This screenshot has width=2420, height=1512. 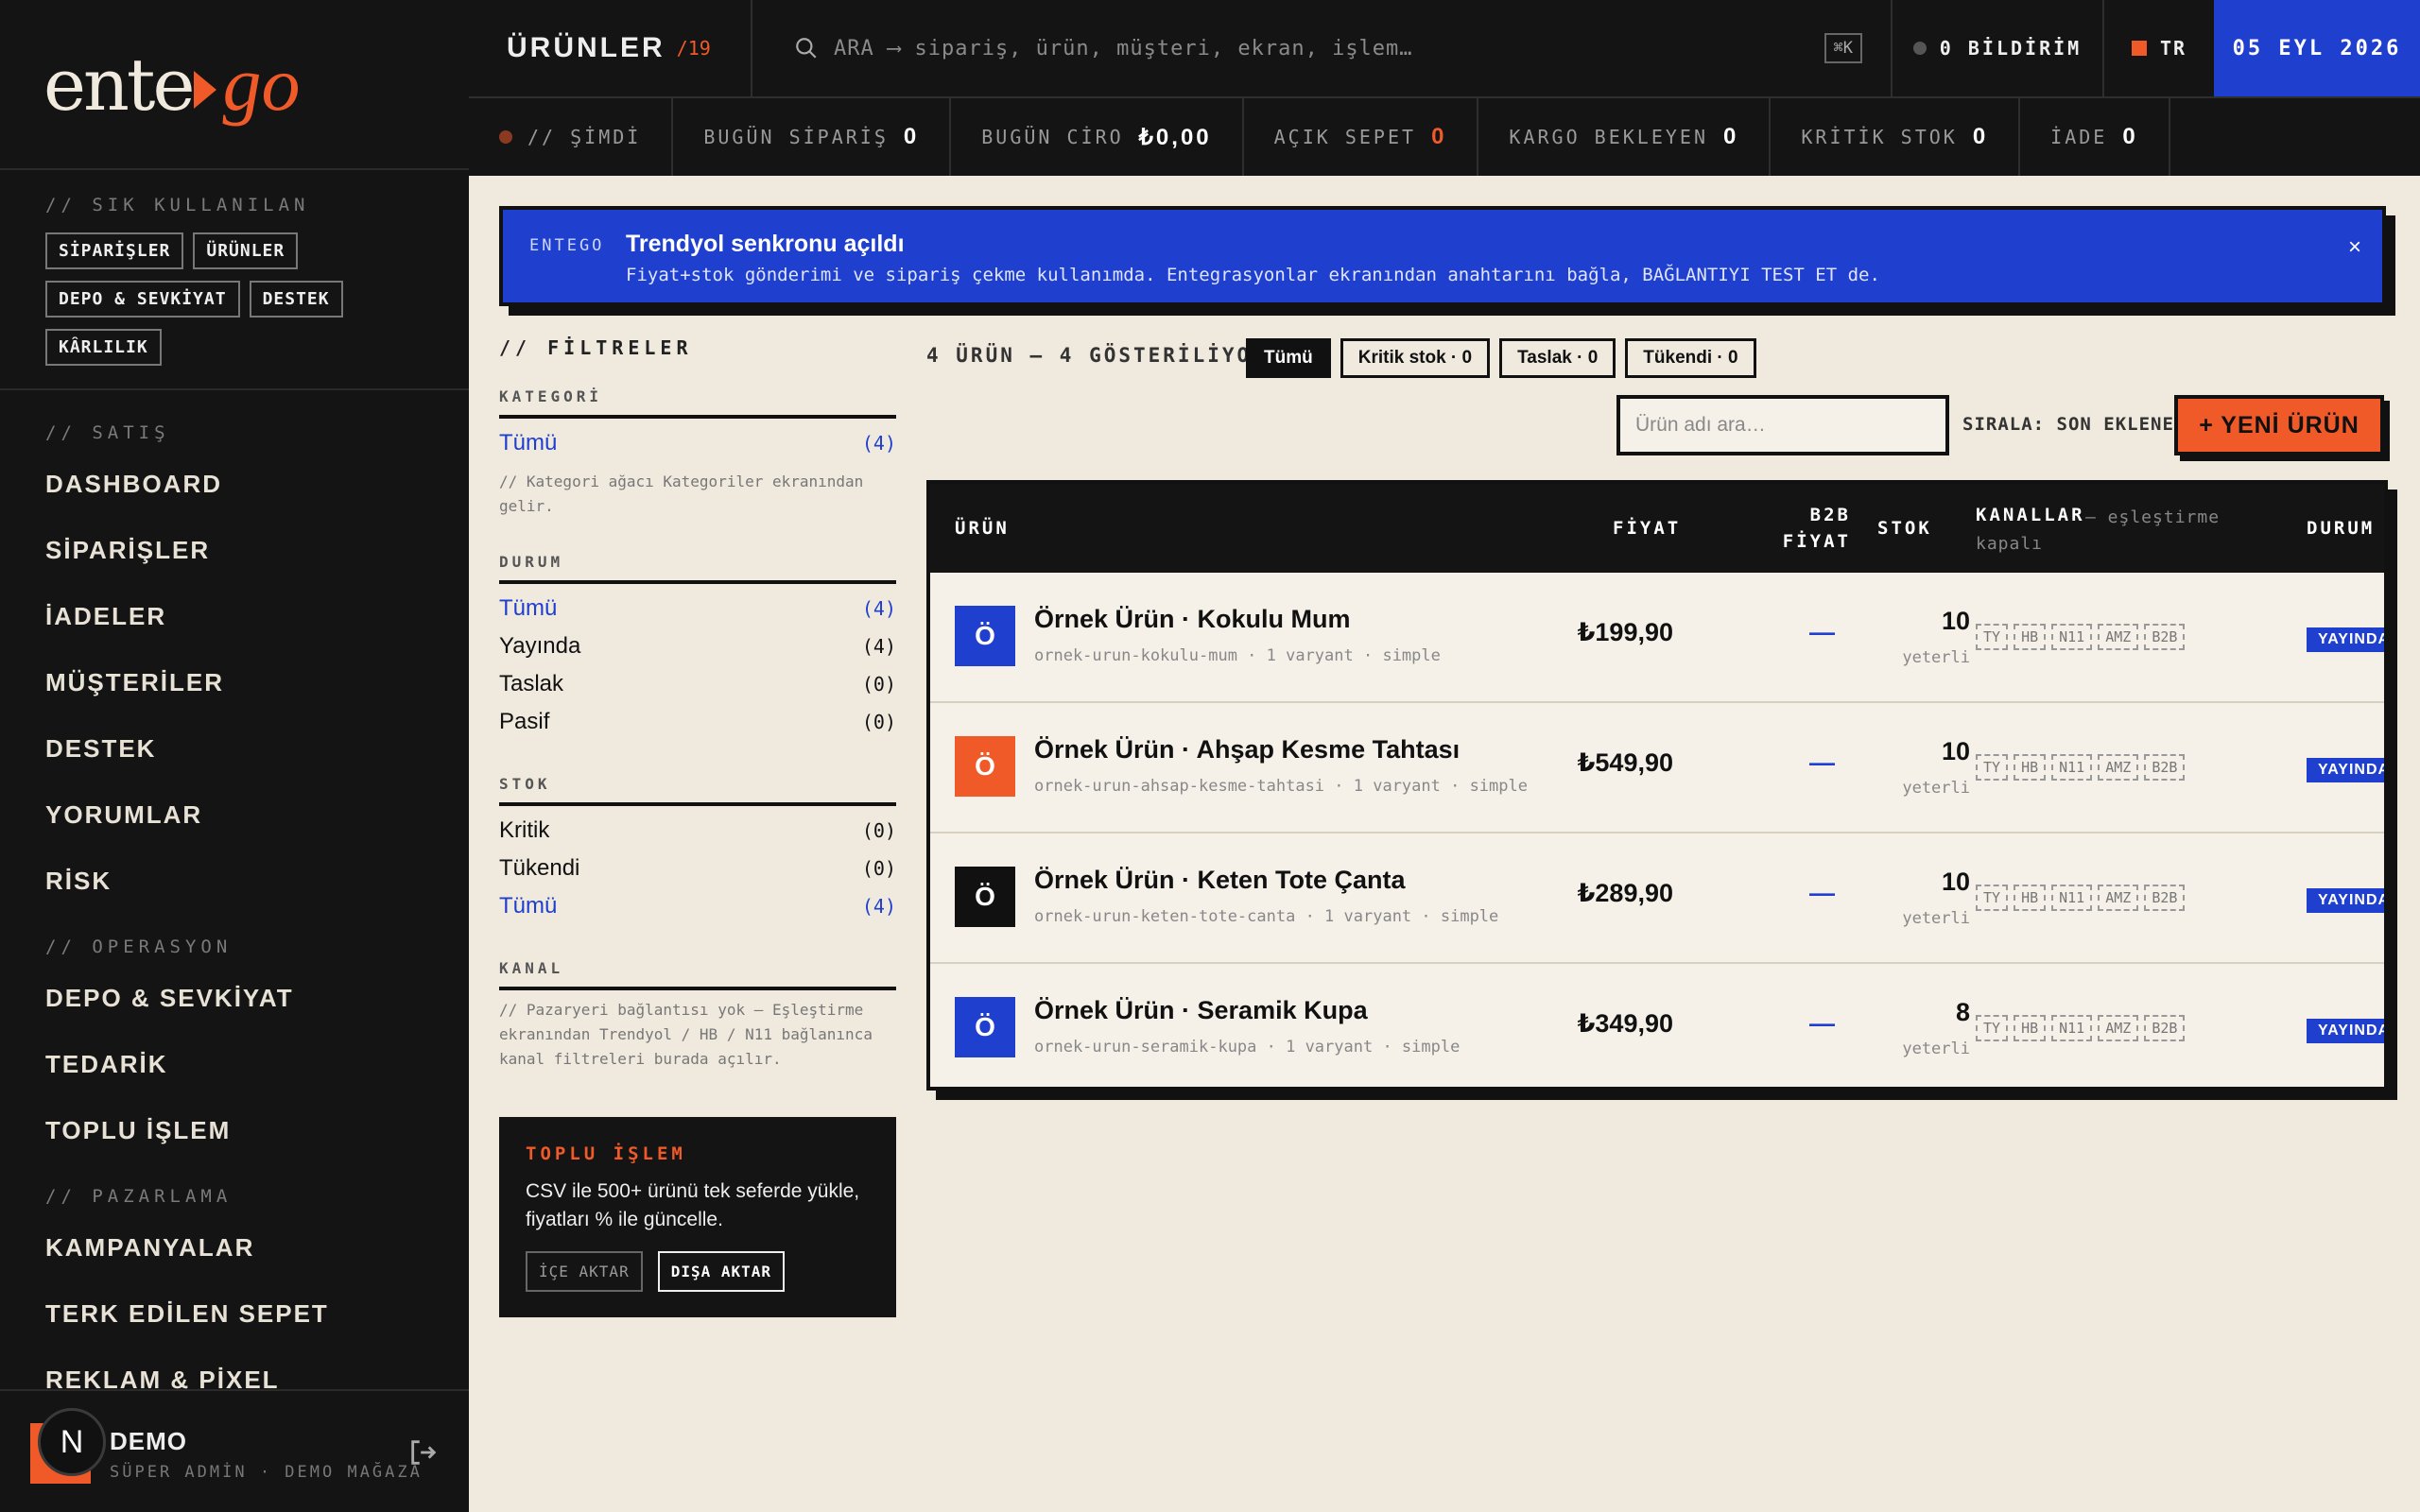 What do you see at coordinates (1201, 1010) in the screenshot?
I see `product-name: Örnek Ürün · Seramik Kupa` at bounding box center [1201, 1010].